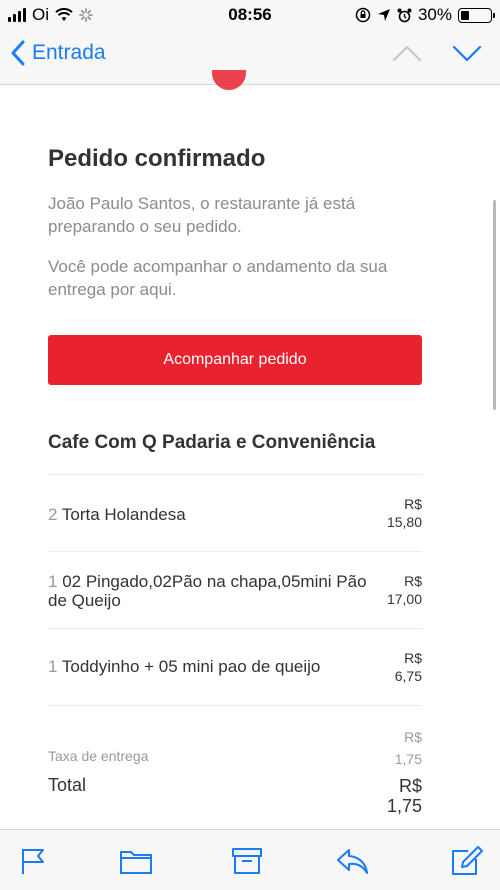 The height and width of the screenshot is (890, 500). What do you see at coordinates (410, 786) in the screenshot?
I see `total-currency: R$` at bounding box center [410, 786].